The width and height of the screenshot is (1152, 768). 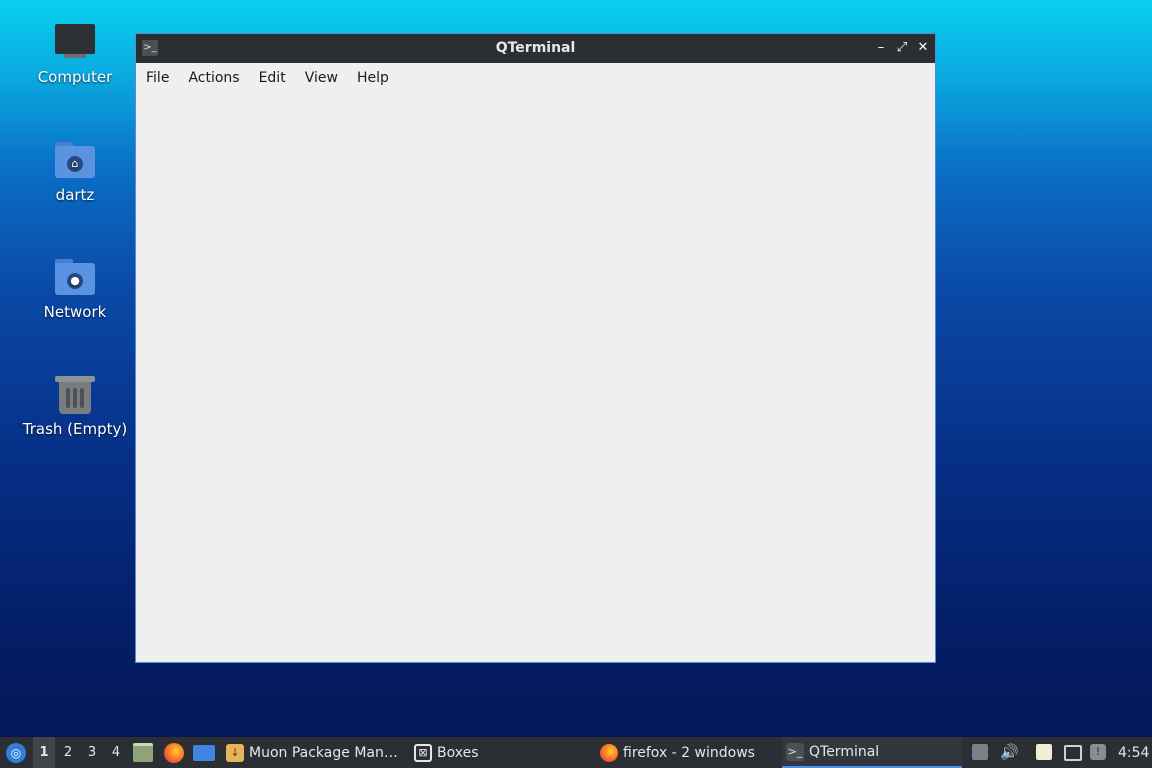 What do you see at coordinates (795, 751) in the screenshot?
I see `terminal-icon: >_` at bounding box center [795, 751].